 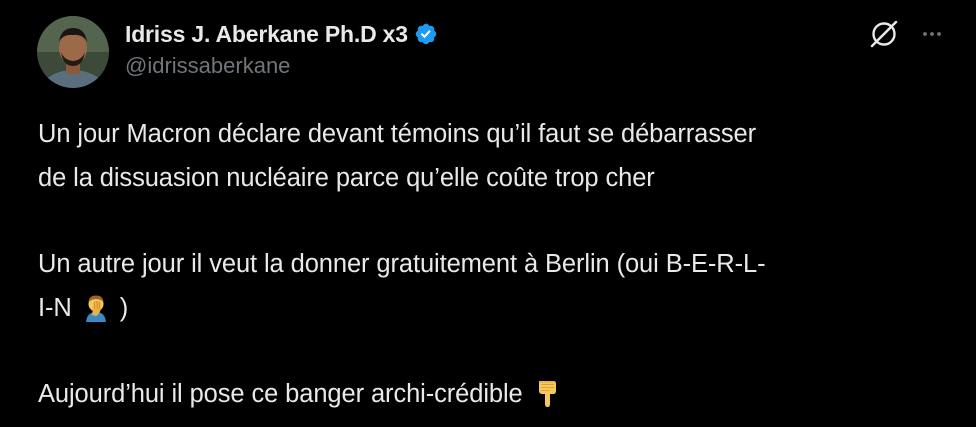 I want to click on grok-button, so click(x=884, y=34).